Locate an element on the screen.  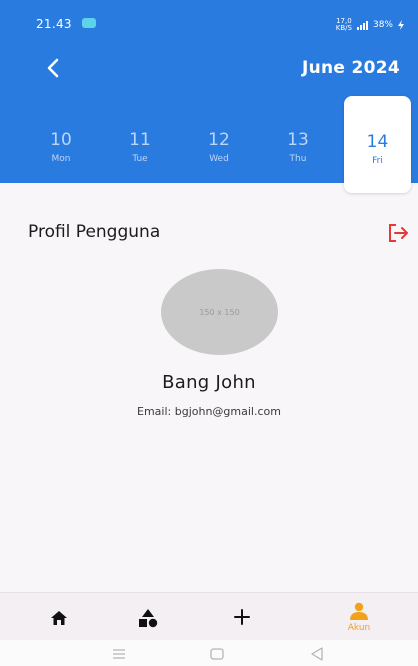
shapes-icon is located at coordinates (148, 618).